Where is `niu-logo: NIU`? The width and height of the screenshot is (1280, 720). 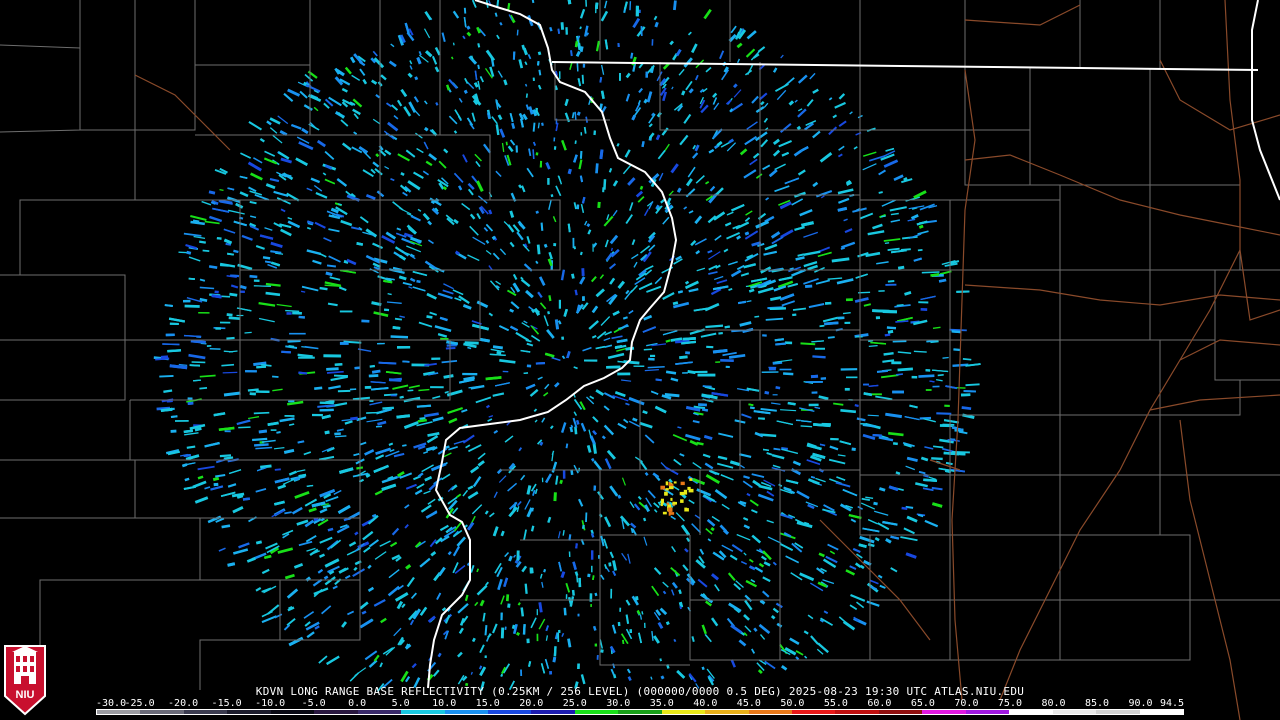
niu-logo: NIU is located at coordinates (25, 680).